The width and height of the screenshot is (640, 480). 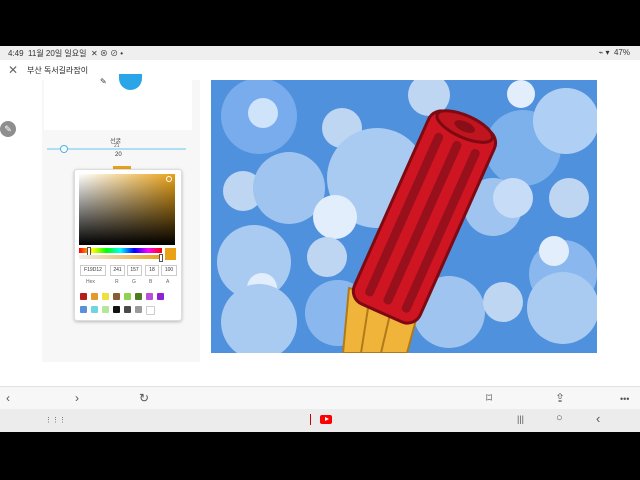 I want to click on home-icon: ○, so click(x=559, y=418).